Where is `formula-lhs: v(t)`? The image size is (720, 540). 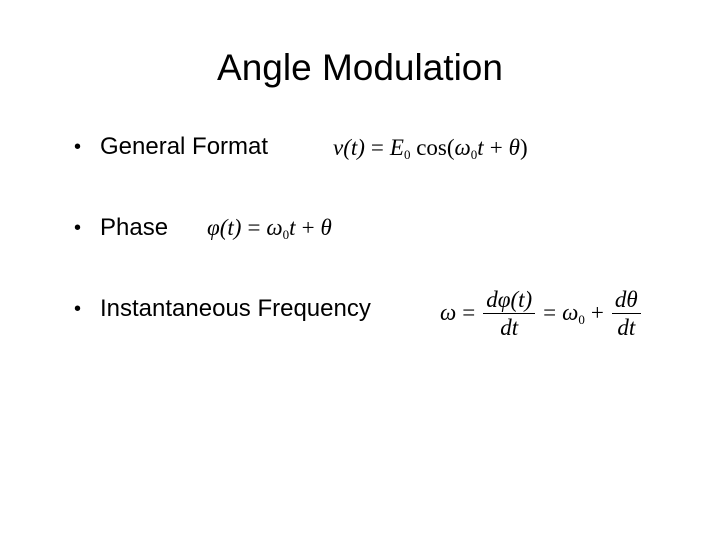 formula-lhs: v(t) is located at coordinates (349, 147).